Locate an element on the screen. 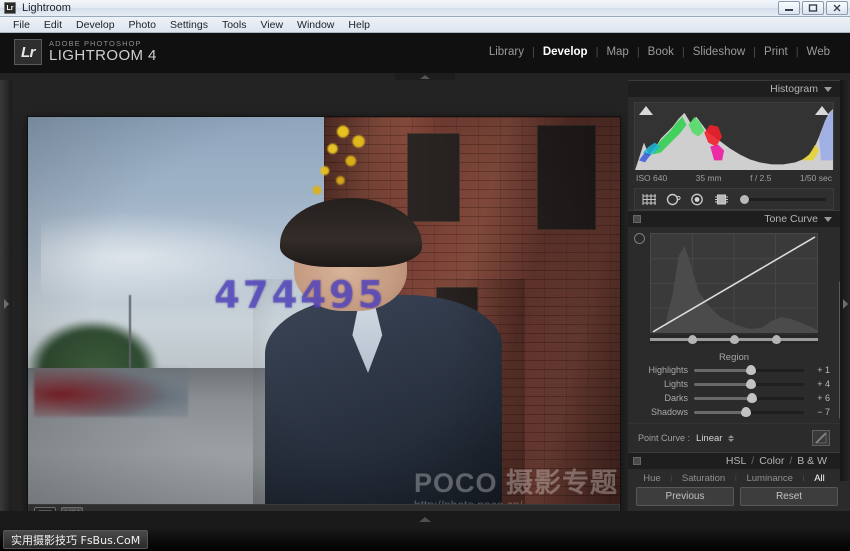 This screenshot has height=551, width=850. top-panel-collapse-toggle is located at coordinates (425, 76).